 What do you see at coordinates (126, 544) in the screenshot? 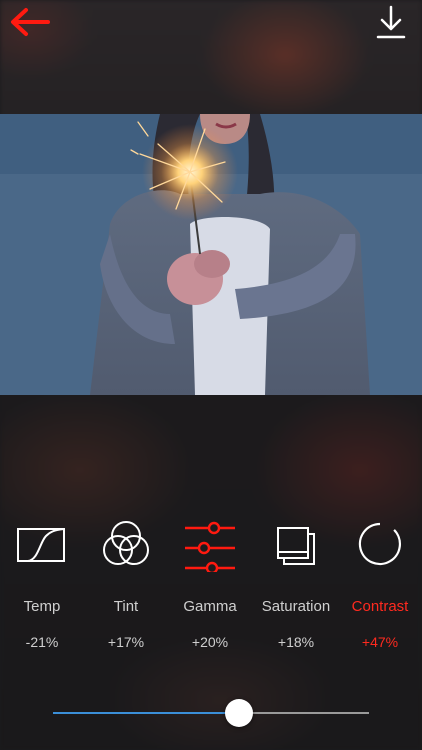
I see `three-circles-icon` at bounding box center [126, 544].